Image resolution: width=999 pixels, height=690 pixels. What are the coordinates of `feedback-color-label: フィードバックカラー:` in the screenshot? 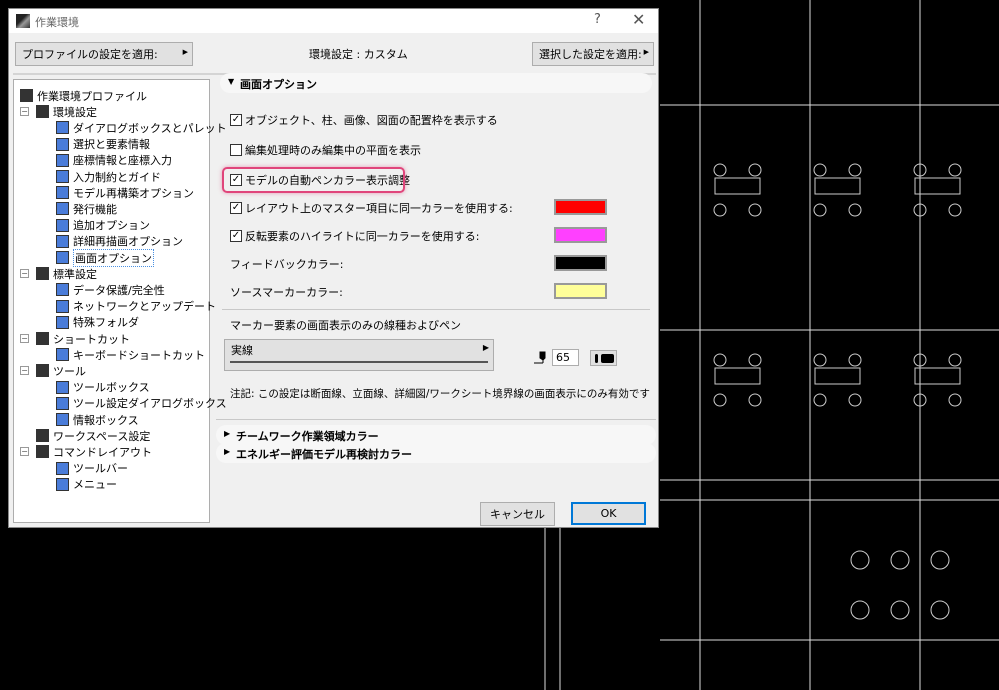 It's located at (287, 264).